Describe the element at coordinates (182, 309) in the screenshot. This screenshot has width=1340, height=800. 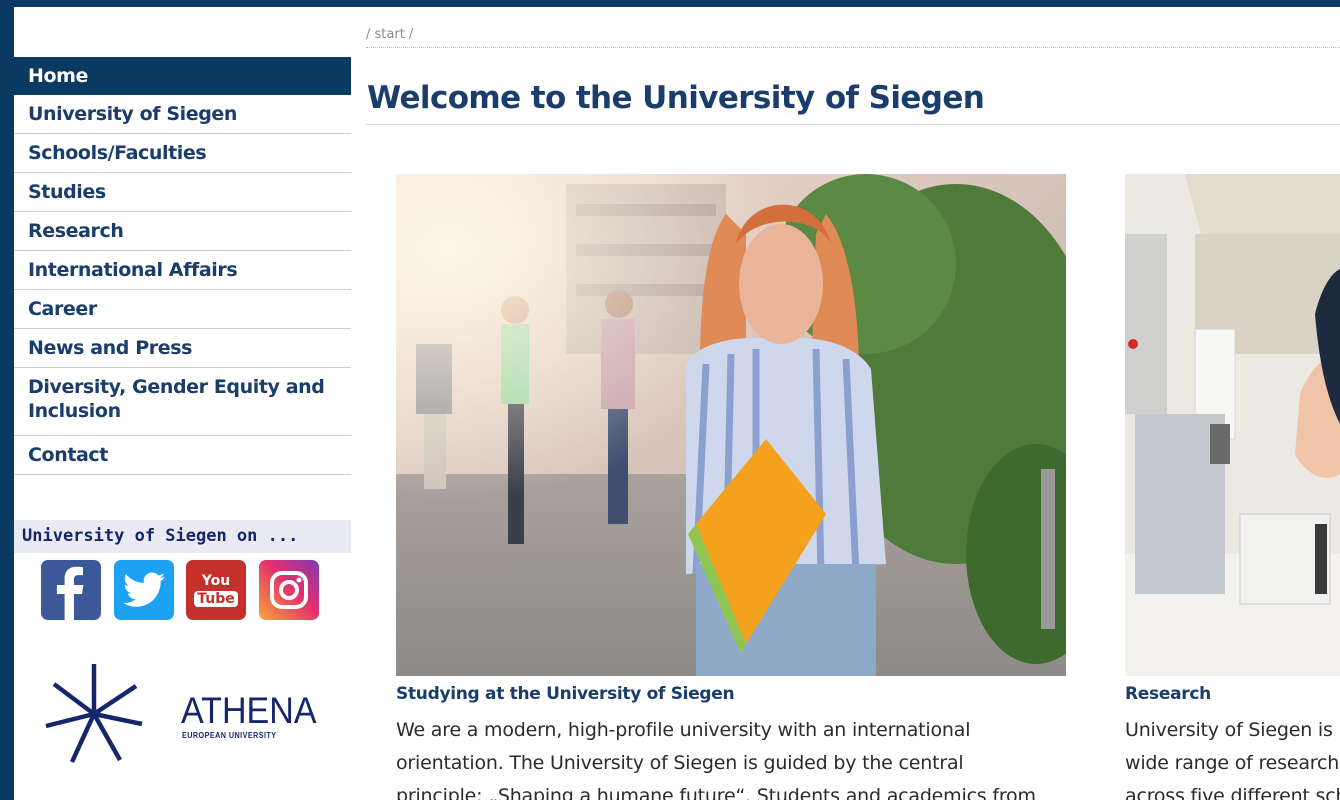
I see `nav-item-career: Career` at that location.